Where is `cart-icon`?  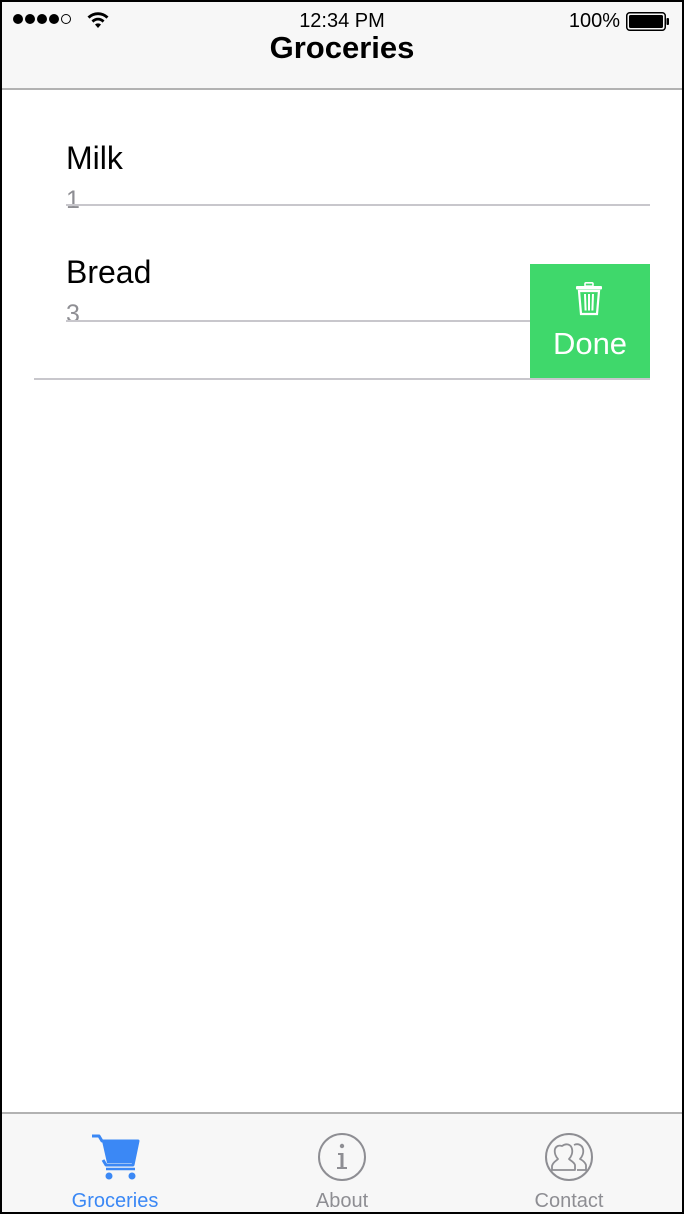
cart-icon is located at coordinates (116, 1157).